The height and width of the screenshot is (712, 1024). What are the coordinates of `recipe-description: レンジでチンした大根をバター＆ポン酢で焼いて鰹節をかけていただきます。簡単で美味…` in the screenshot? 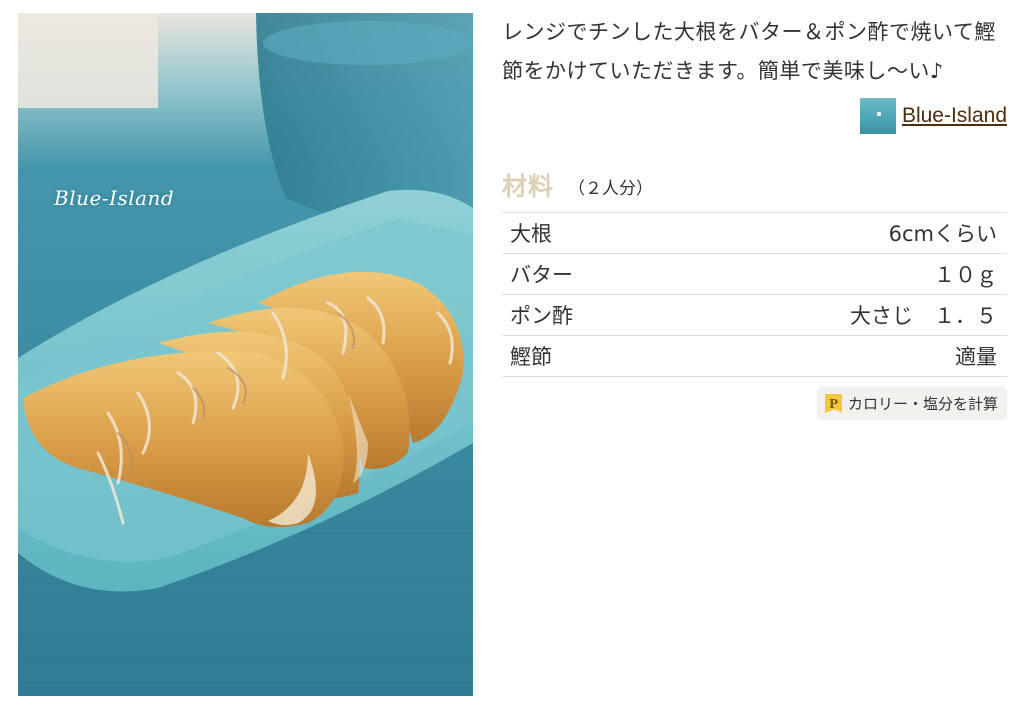 It's located at (749, 51).